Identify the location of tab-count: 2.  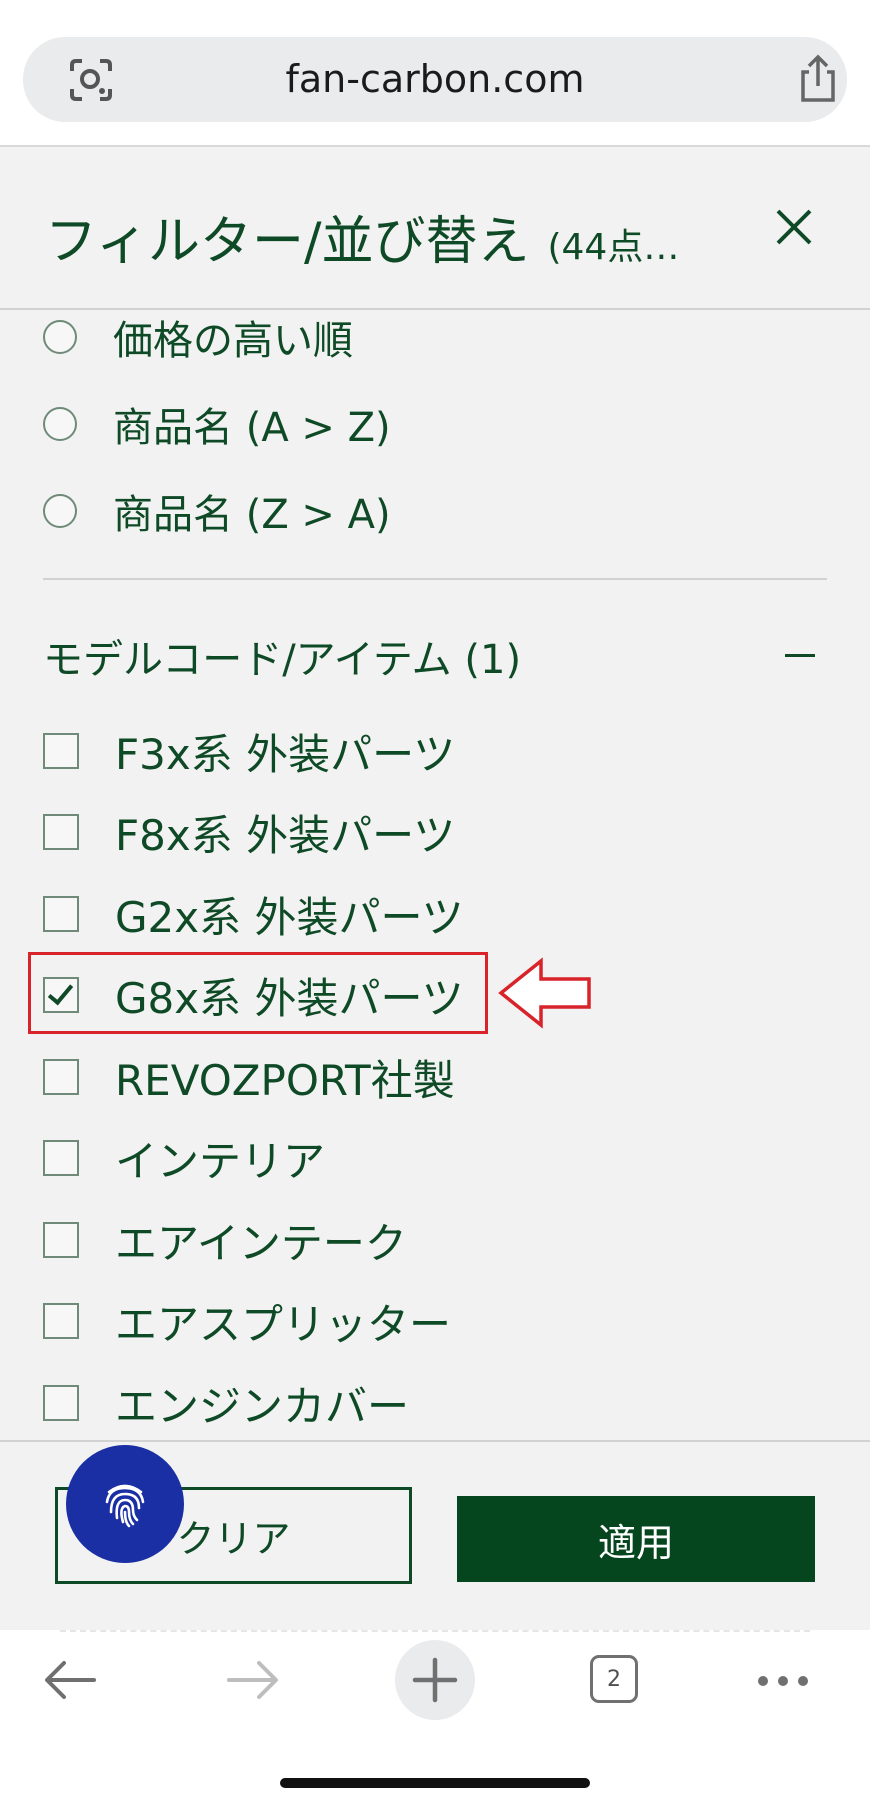
(614, 1679).